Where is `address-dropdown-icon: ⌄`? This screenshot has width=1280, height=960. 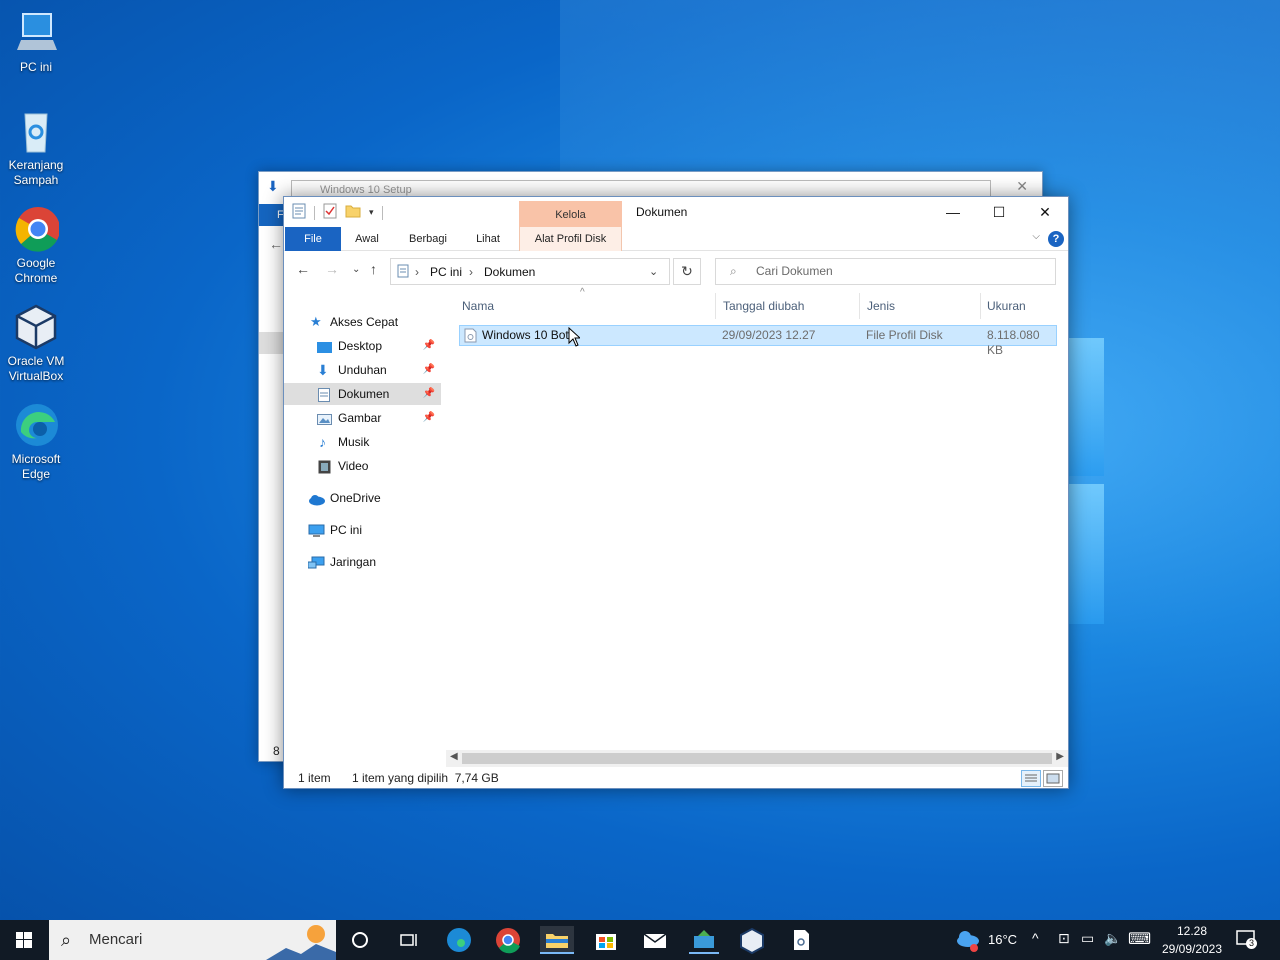
address-dropdown-icon: ⌄ is located at coordinates (653, 271).